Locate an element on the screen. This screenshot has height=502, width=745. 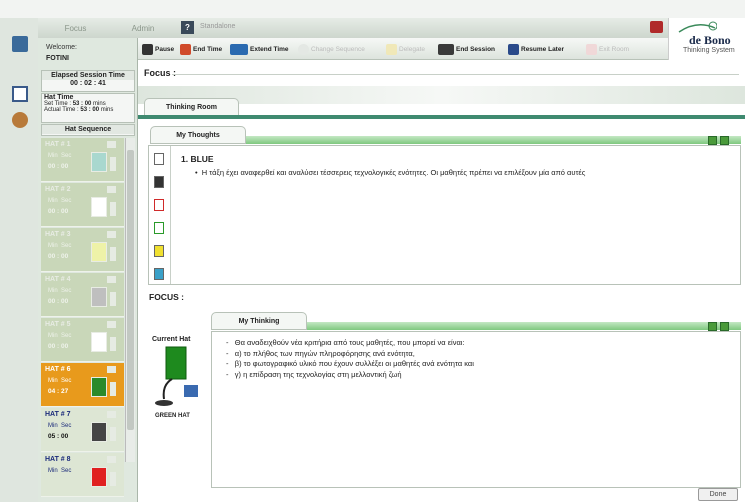
hat-time: 04 : 27 is located at coordinates (58, 391).